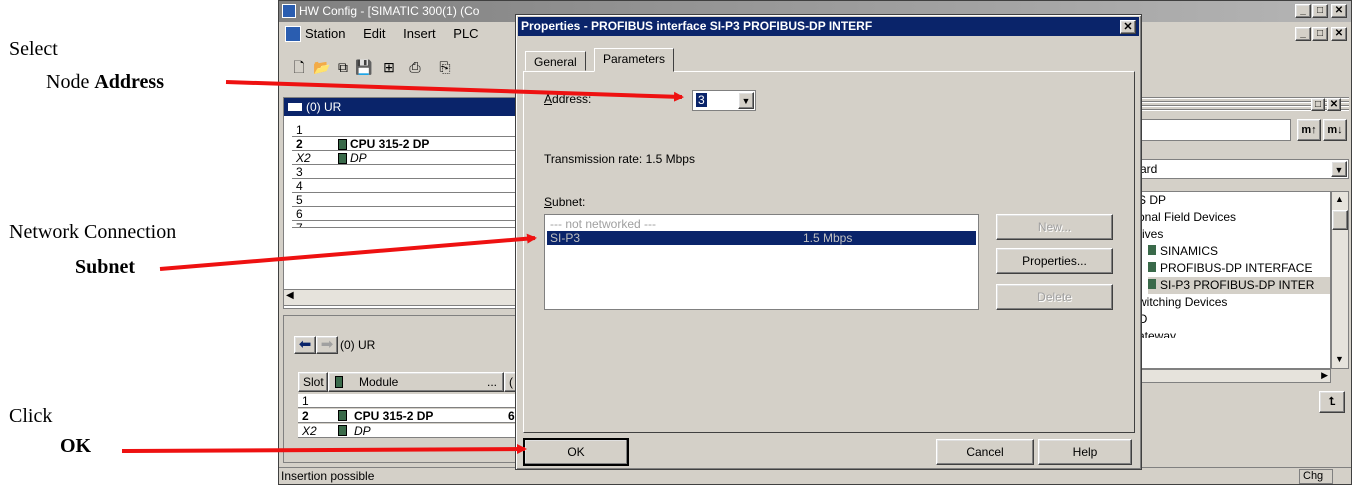 The height and width of the screenshot is (485, 1358). What do you see at coordinates (401, 107) in the screenshot?
I see `rack-titlebar: (0) UR` at bounding box center [401, 107].